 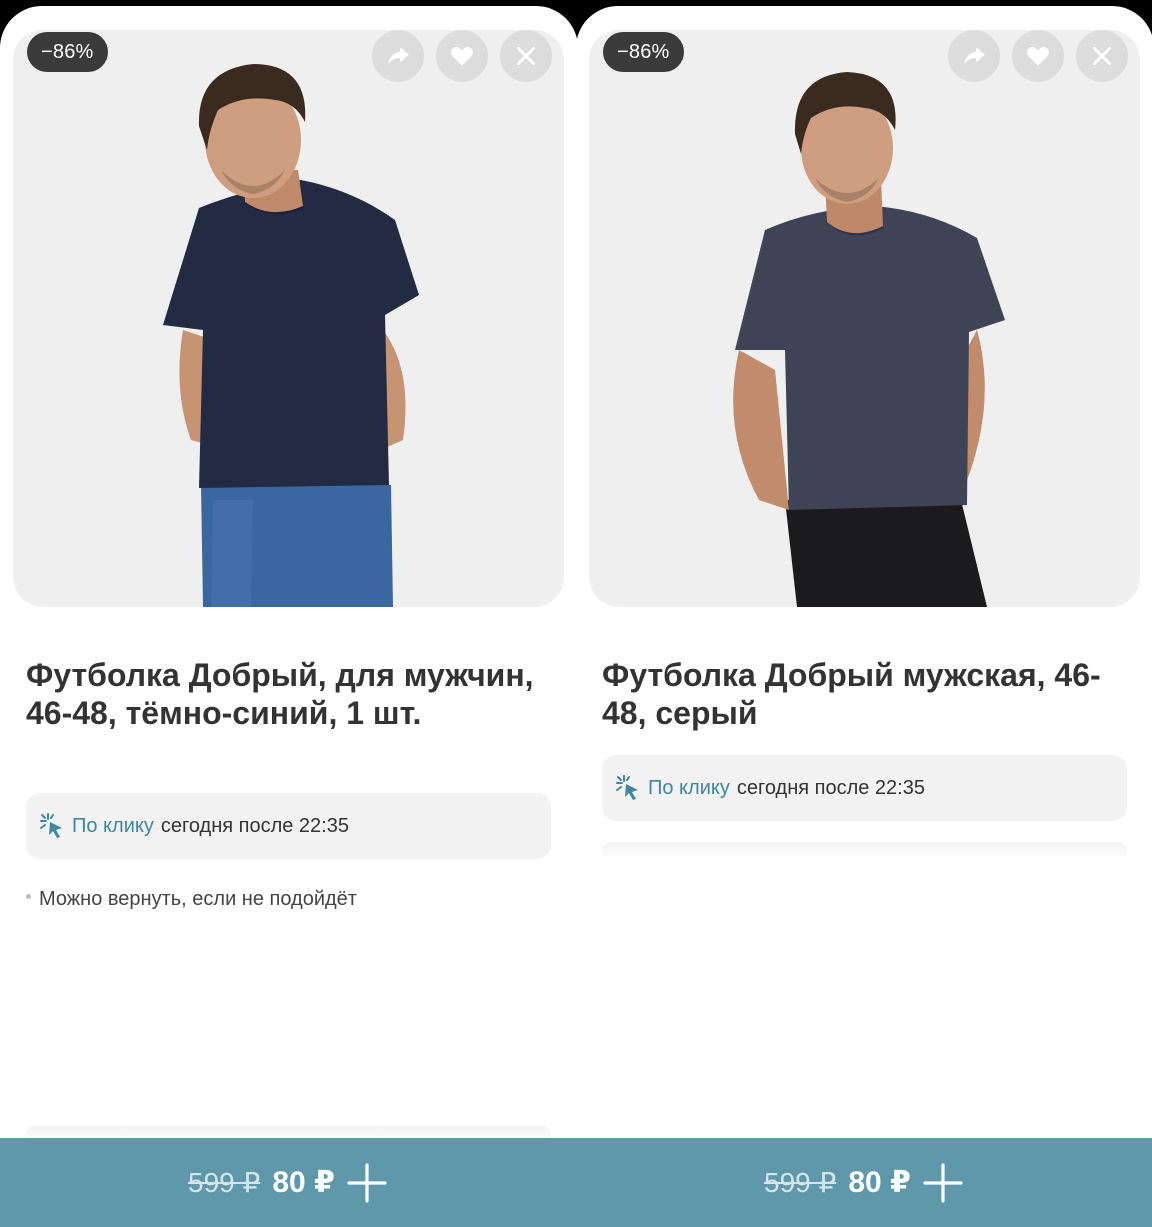 What do you see at coordinates (576, 1182) in the screenshot?
I see `bottom-cart-bar: 599 ₽ 80 ₽ 599 ₽ 80 ₽` at bounding box center [576, 1182].